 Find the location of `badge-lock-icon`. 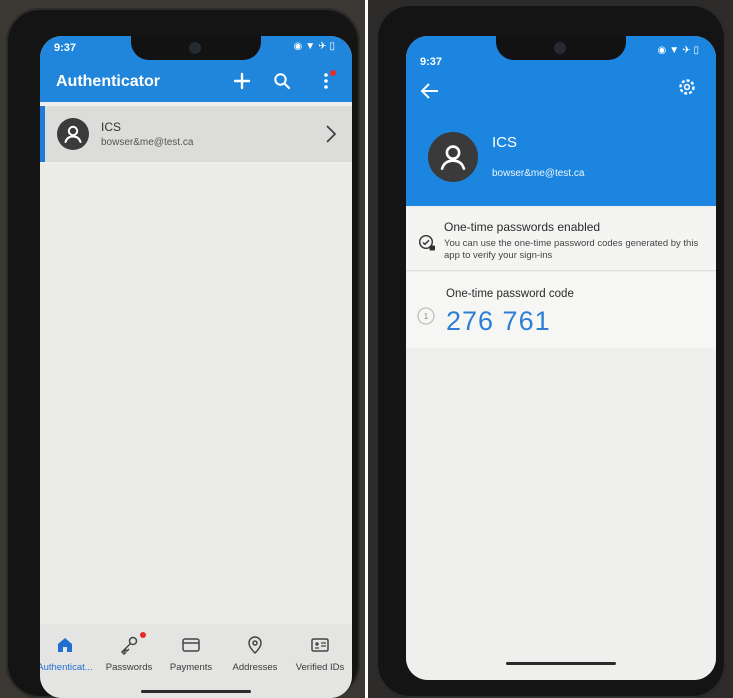

badge-lock-icon is located at coordinates (426, 242).